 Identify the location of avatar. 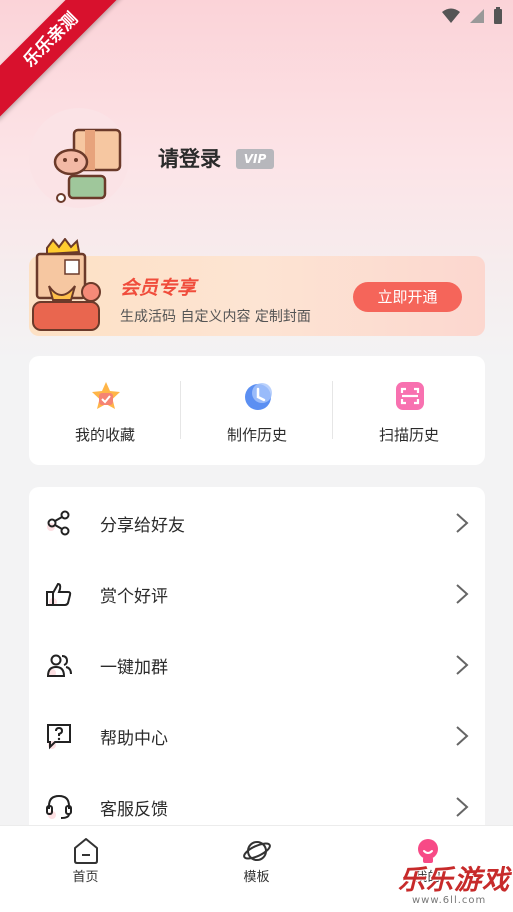
(79, 158).